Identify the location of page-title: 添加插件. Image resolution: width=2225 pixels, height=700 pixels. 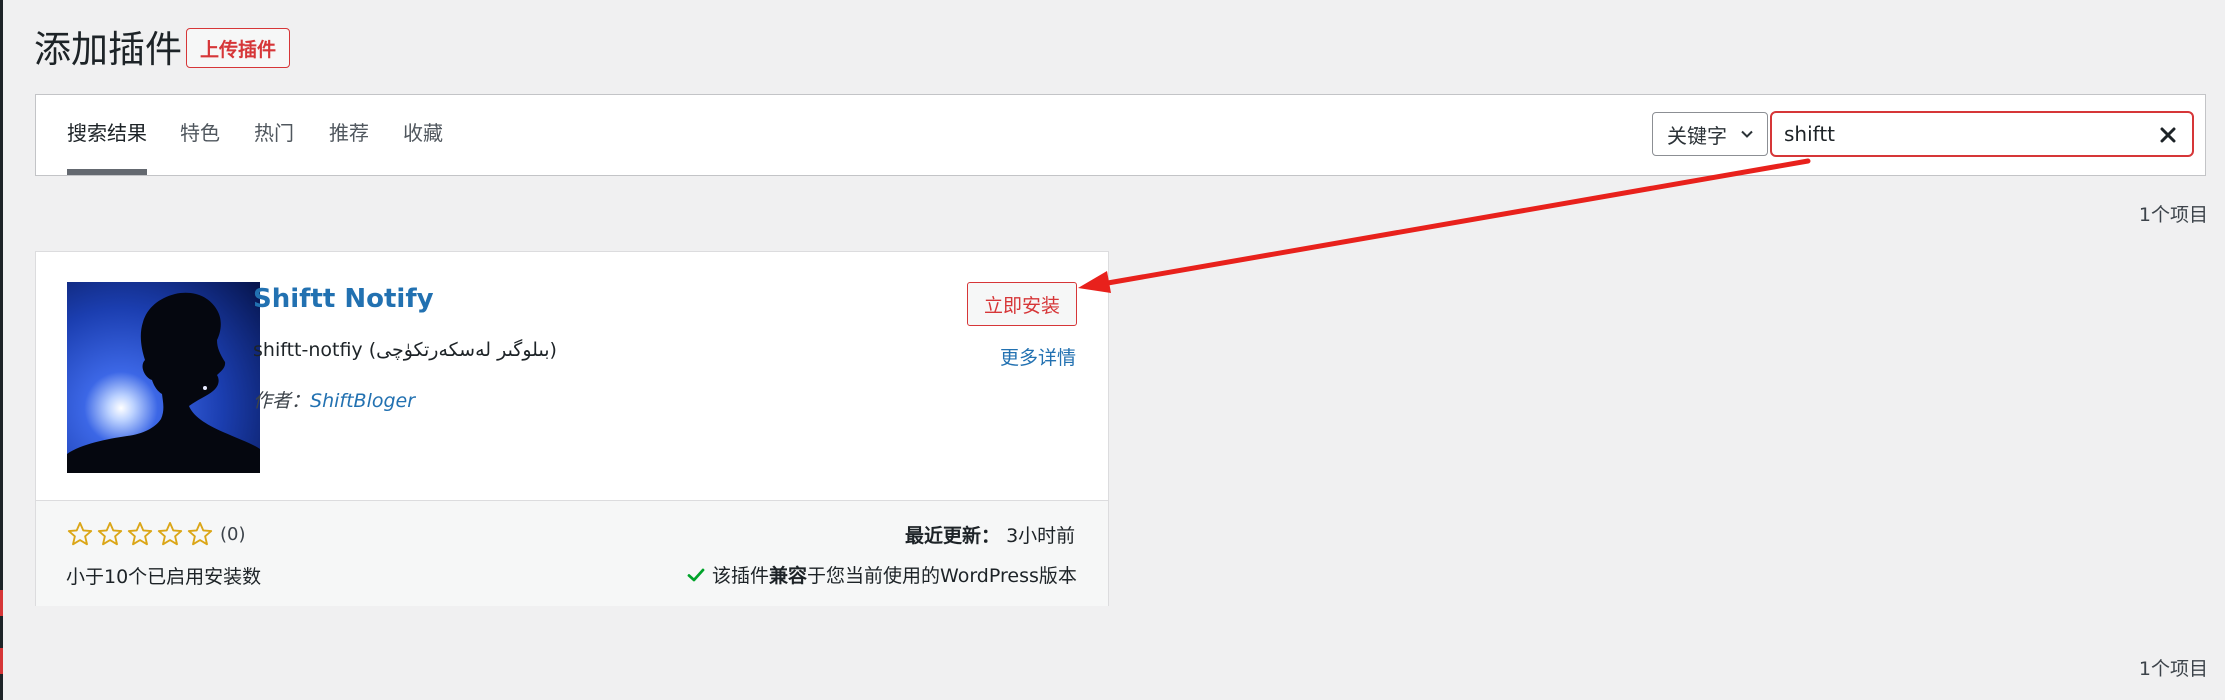
(108, 49).